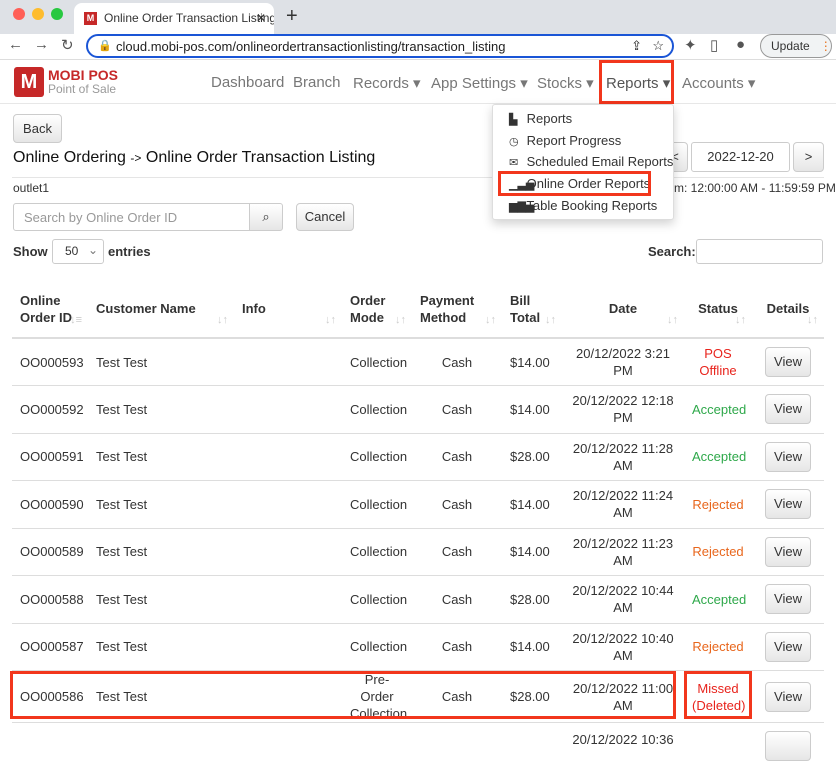 The width and height of the screenshot is (836, 770). Describe the element at coordinates (266, 217) in the screenshot. I see `search-button: ⌕` at that location.